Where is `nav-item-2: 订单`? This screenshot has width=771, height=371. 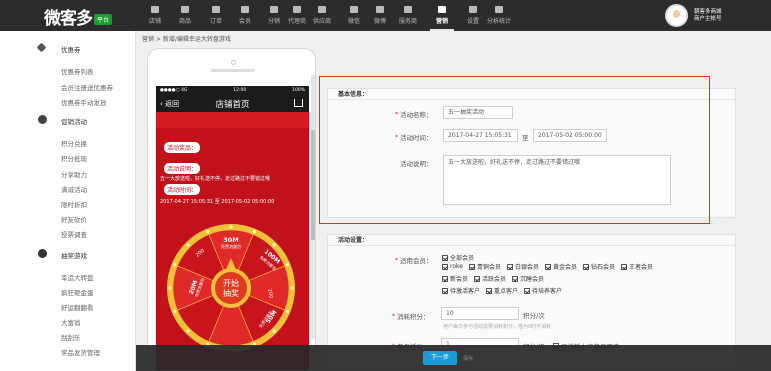 nav-item-2: 订单 is located at coordinates (216, 15).